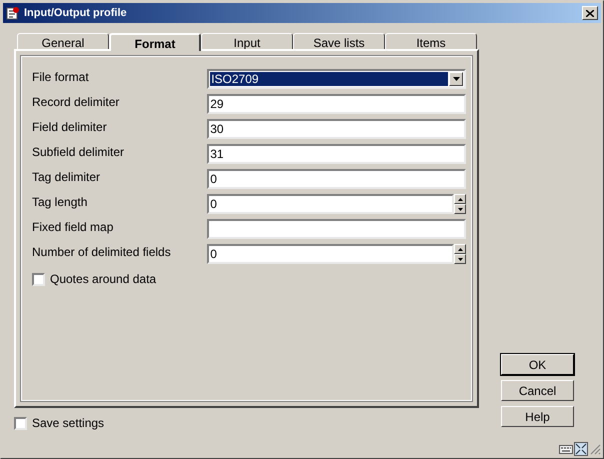  What do you see at coordinates (73, 227) in the screenshot?
I see `field-label: Fixed field map` at bounding box center [73, 227].